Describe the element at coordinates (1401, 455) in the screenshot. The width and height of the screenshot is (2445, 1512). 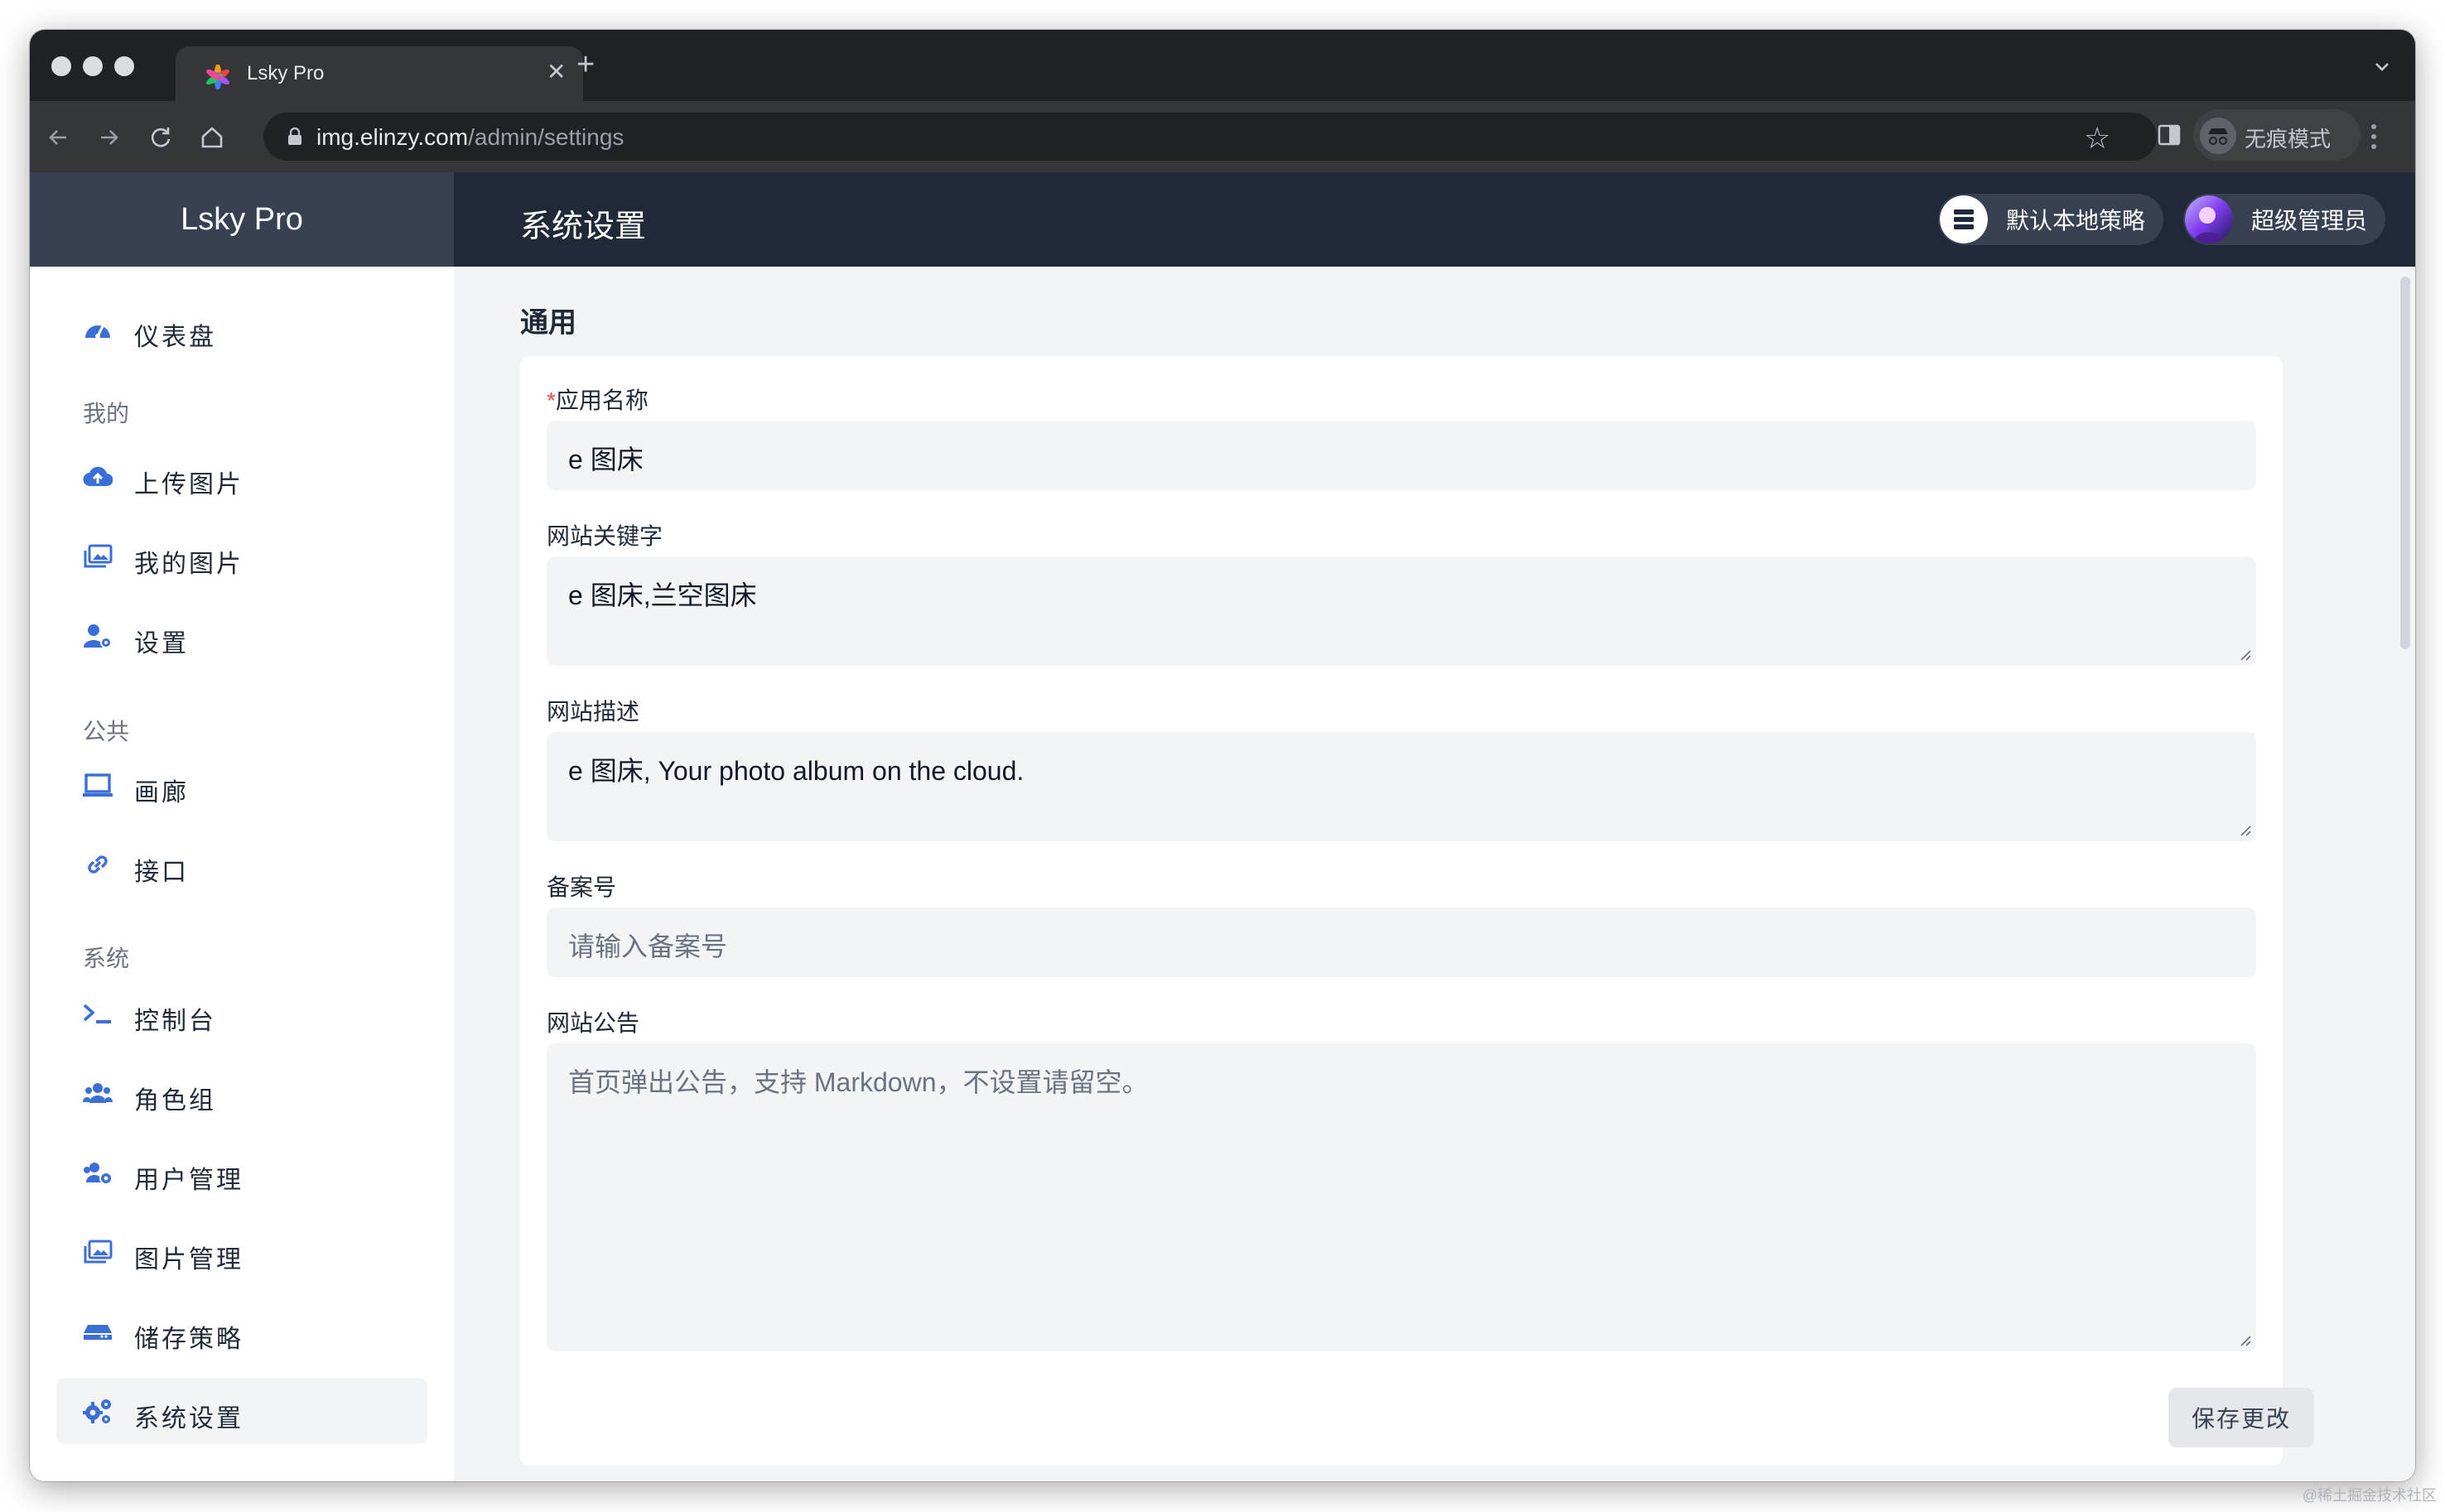
I see `app-name-input: e 图床` at that location.